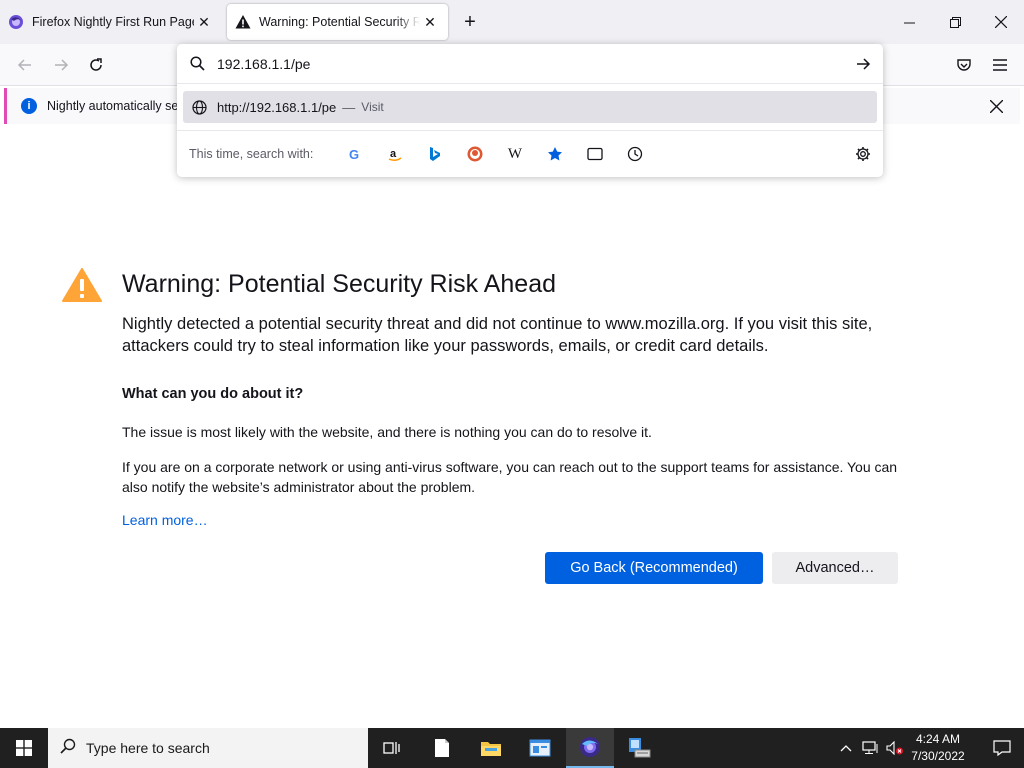  I want to click on network-app-taskbar-button, so click(639, 748).